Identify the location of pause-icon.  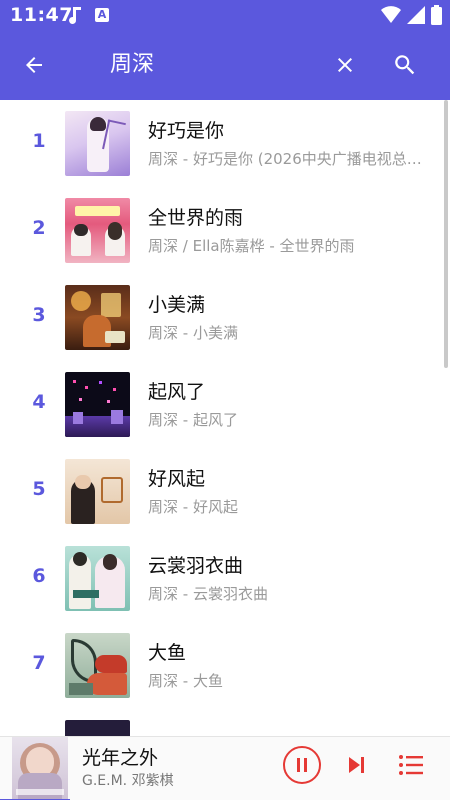
(302, 765).